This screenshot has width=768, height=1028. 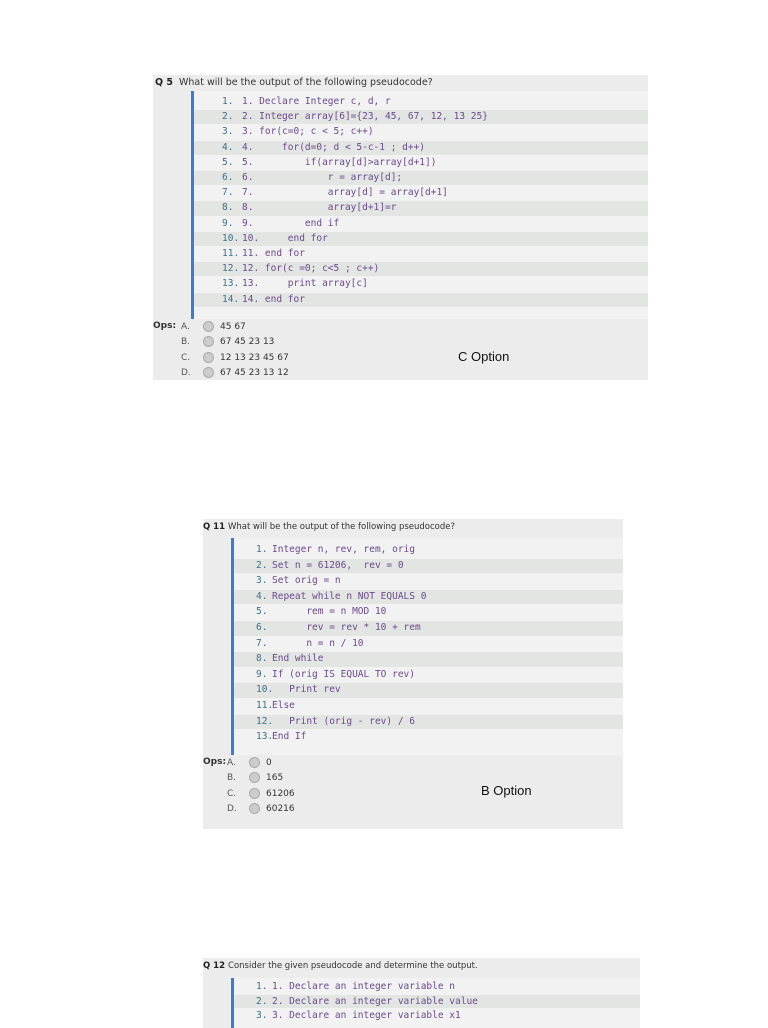 I want to click on code-text: End If, so click(x=289, y=737).